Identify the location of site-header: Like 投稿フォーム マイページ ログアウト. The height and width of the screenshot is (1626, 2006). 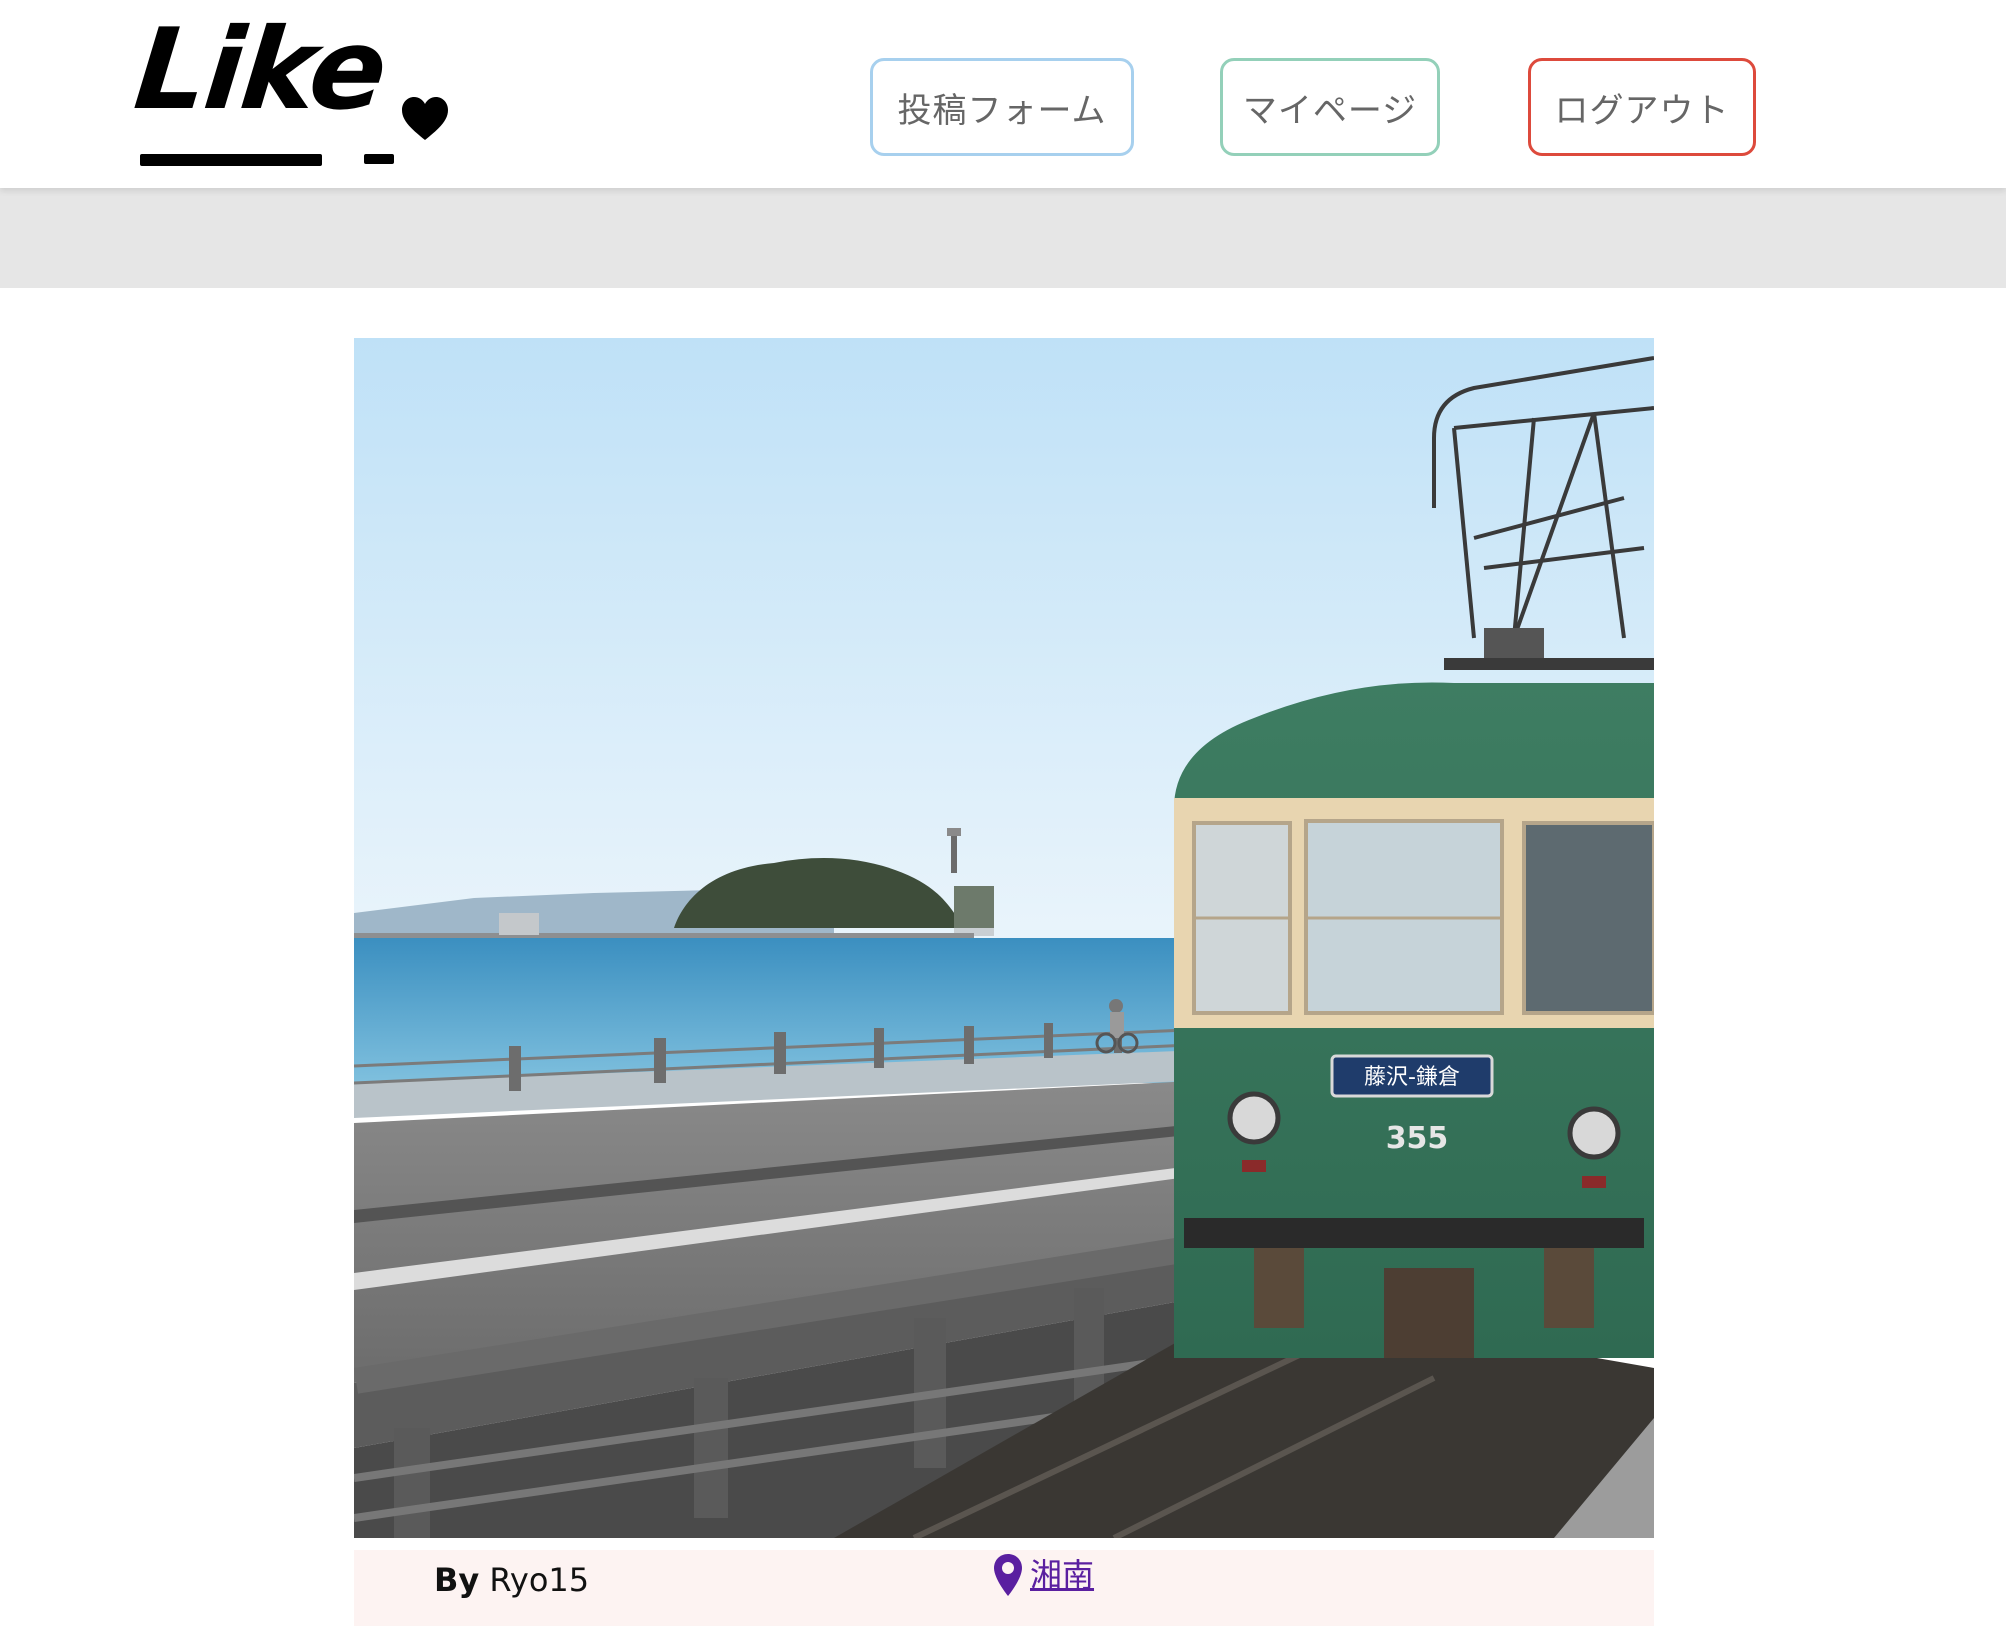
(1003, 94).